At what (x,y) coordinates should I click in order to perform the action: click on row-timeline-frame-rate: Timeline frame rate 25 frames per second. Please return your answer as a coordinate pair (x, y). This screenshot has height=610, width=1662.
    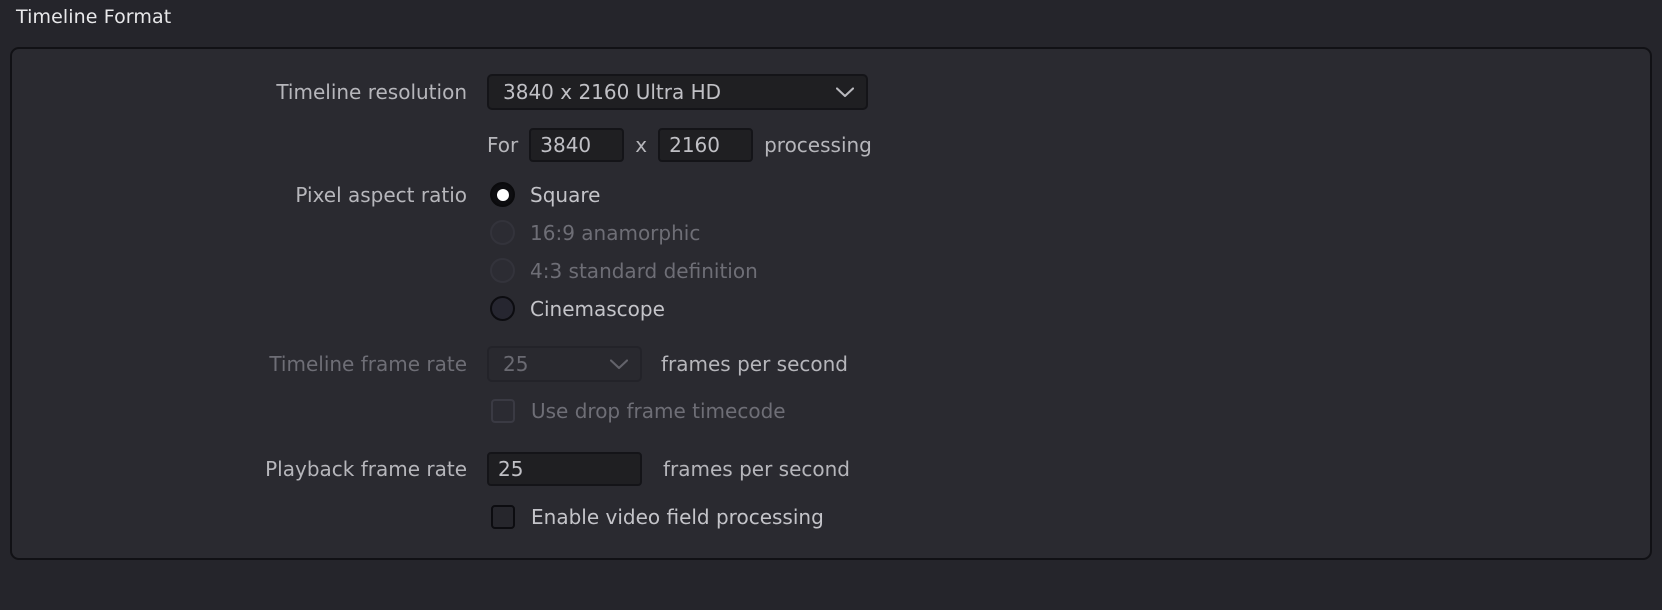
    Looking at the image, I should click on (457, 364).